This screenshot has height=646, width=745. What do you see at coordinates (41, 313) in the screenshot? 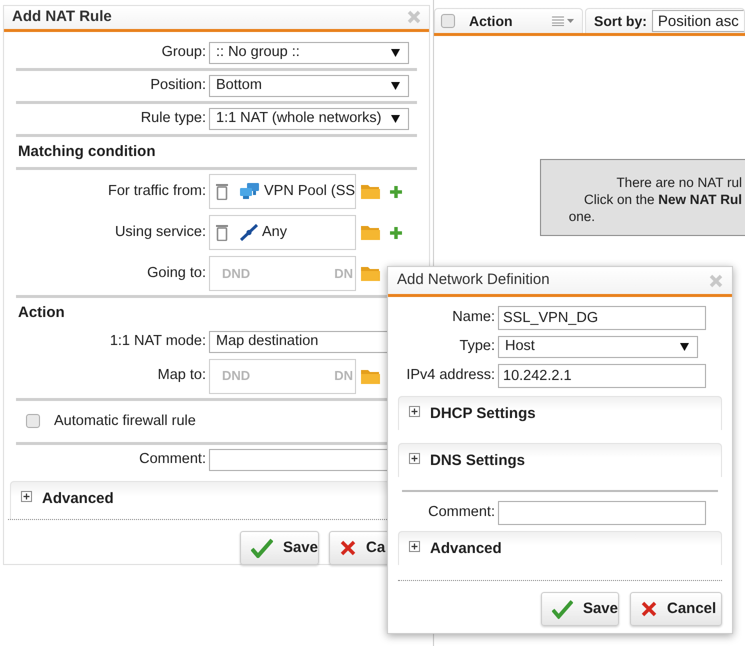
I see `section-heading: Action` at bounding box center [41, 313].